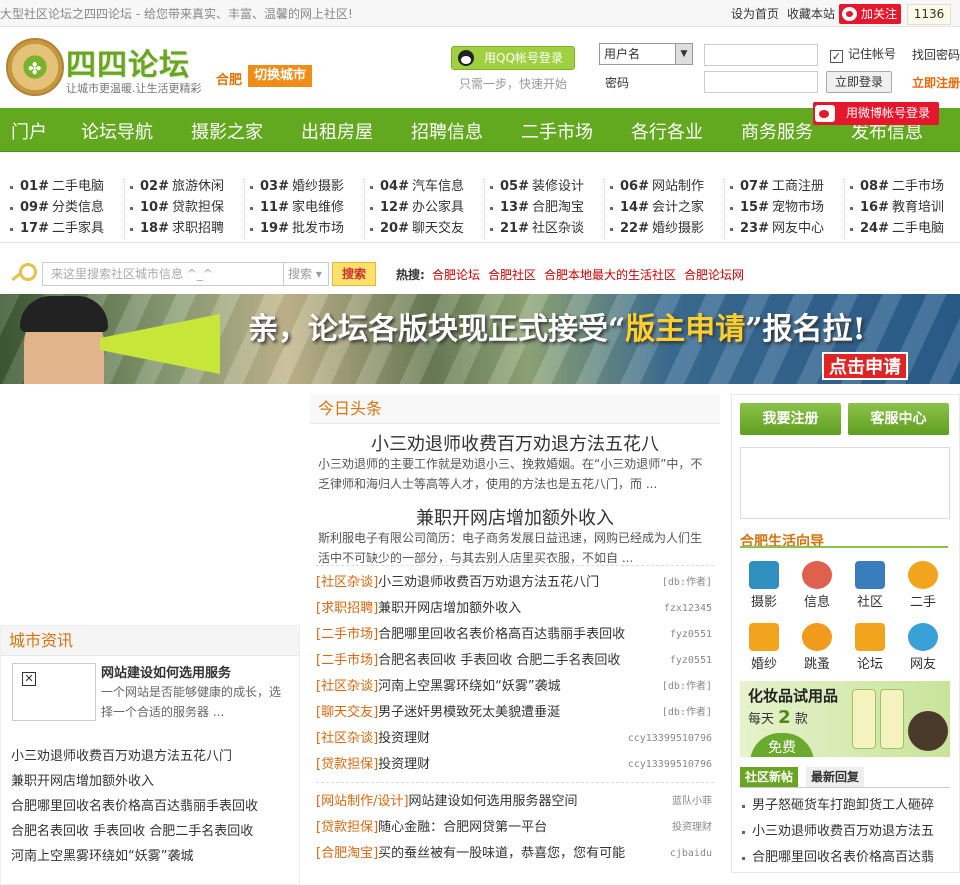 The height and width of the screenshot is (885, 960). What do you see at coordinates (347, 853) in the screenshot?
I see `news-category-tag: [合肥淘宝]` at bounding box center [347, 853].